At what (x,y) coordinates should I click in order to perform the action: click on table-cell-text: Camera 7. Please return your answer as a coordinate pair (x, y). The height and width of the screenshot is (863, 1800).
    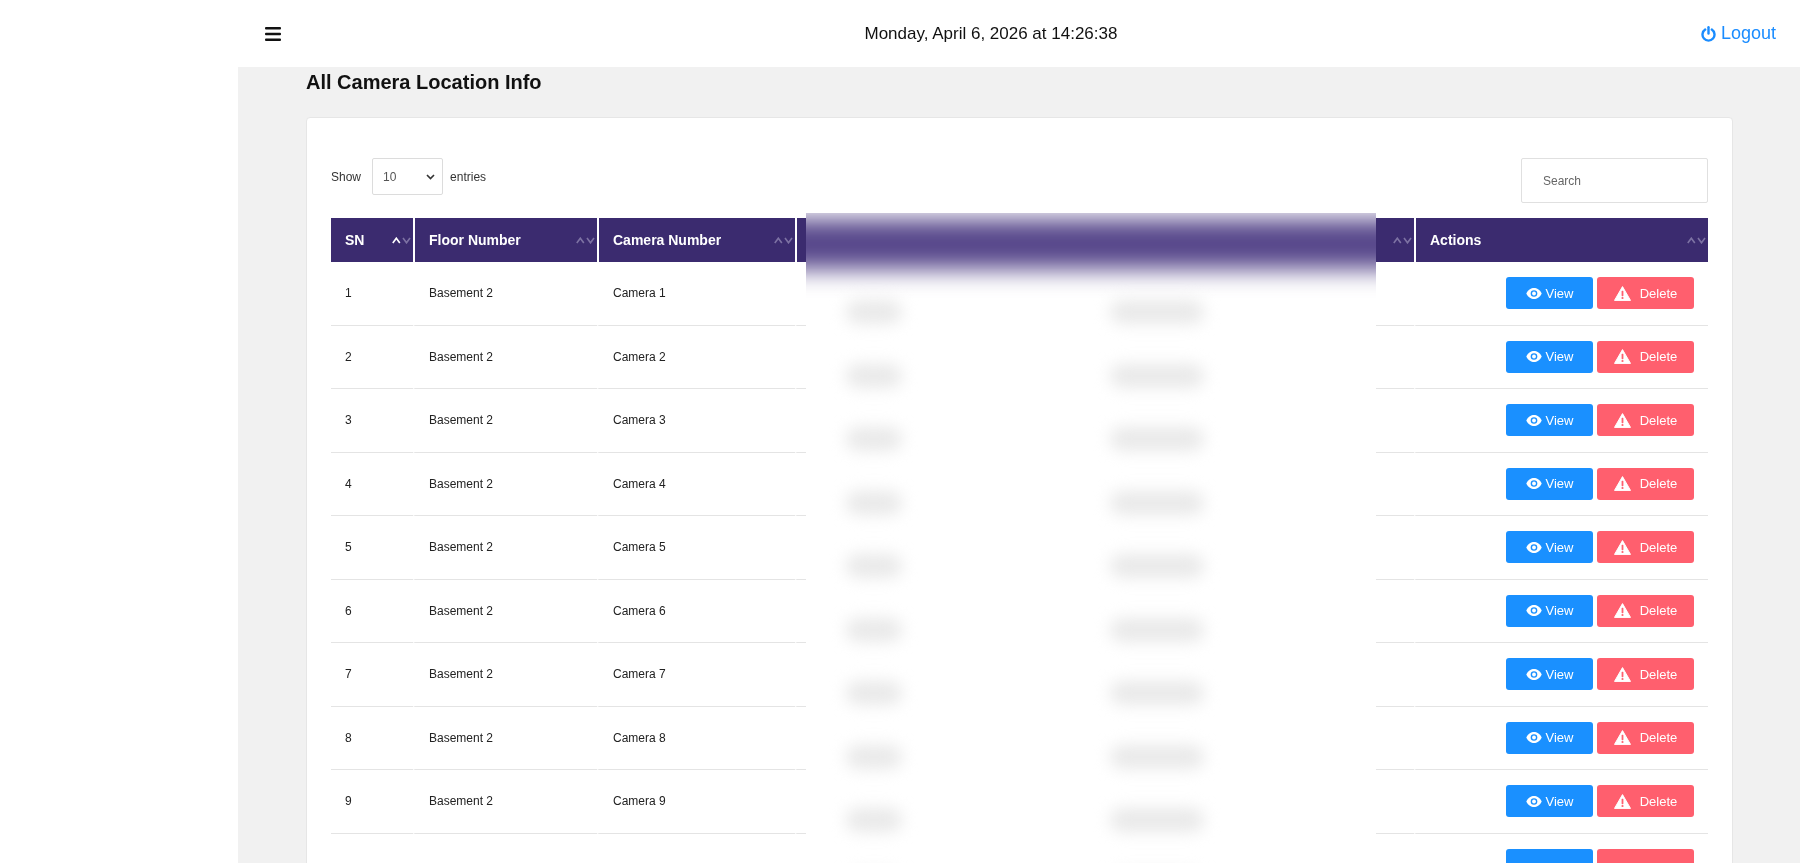
    Looking at the image, I should click on (639, 675).